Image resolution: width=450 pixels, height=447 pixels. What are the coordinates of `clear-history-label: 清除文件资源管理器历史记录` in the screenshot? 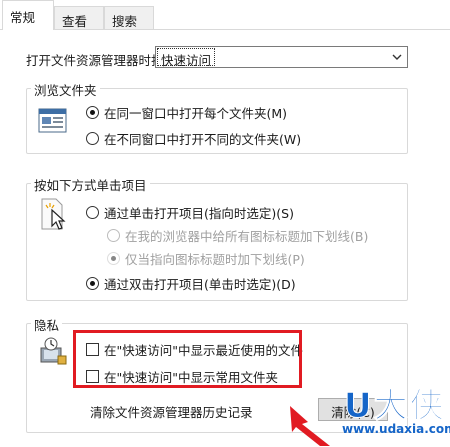 It's located at (171, 412).